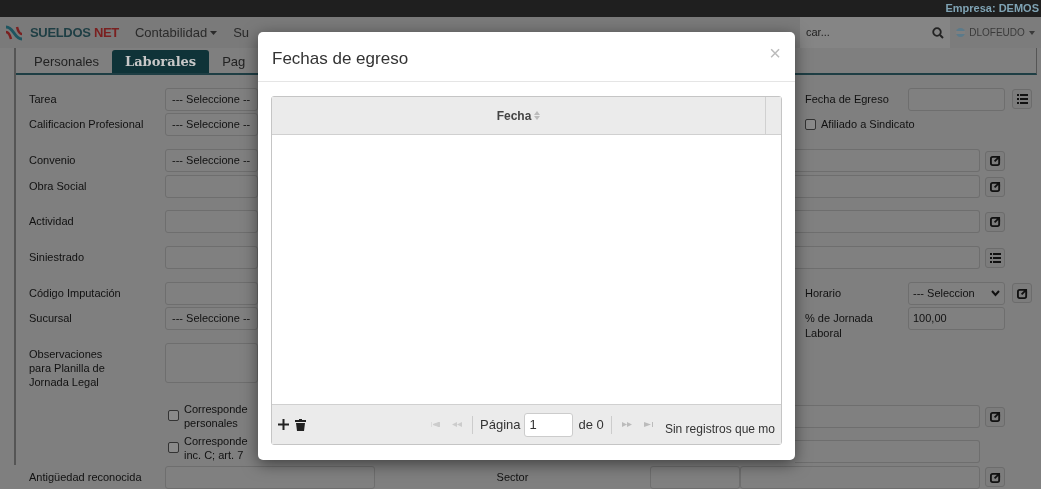  Describe the element at coordinates (211, 363) in the screenshot. I see `text-area` at that location.